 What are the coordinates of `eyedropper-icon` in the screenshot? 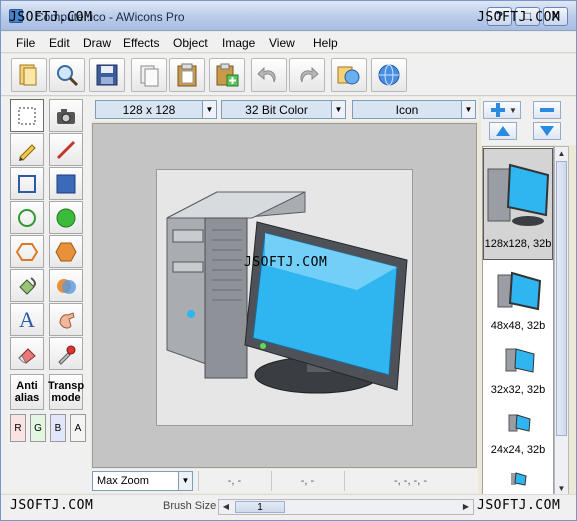 It's located at (67, 355).